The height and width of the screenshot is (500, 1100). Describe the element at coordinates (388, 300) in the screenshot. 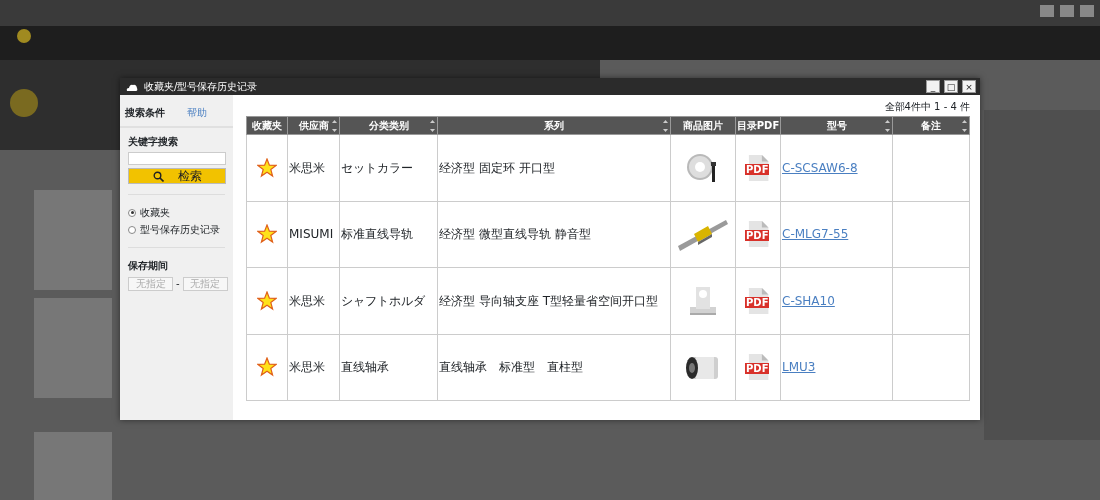

I see `table-cell: シャフトホルダ` at that location.